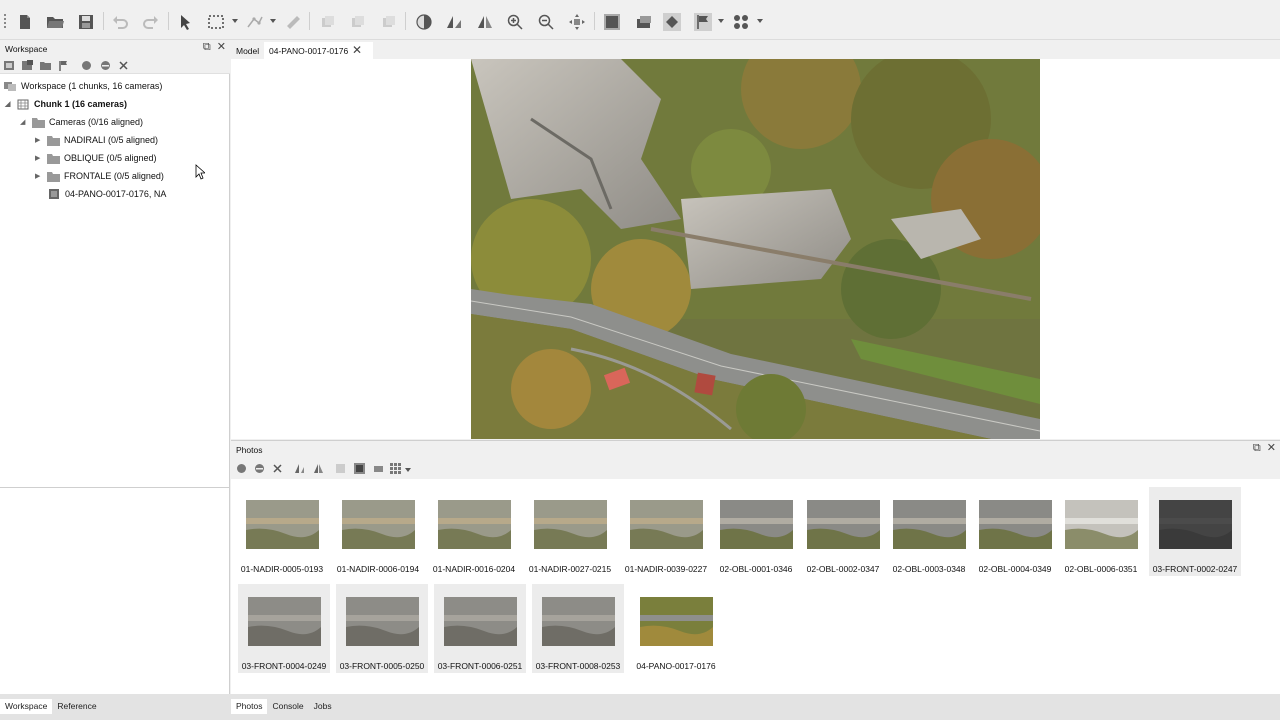 The height and width of the screenshot is (720, 1280). What do you see at coordinates (318, 468) in the screenshot?
I see `rotate-right-icon` at bounding box center [318, 468].